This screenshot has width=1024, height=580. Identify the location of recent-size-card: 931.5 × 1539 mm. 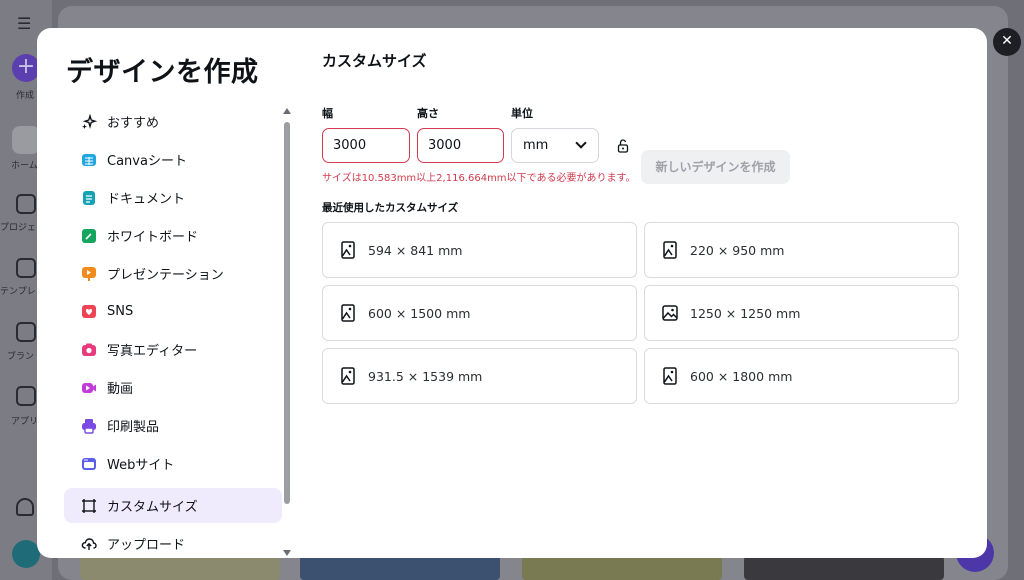
(479, 376).